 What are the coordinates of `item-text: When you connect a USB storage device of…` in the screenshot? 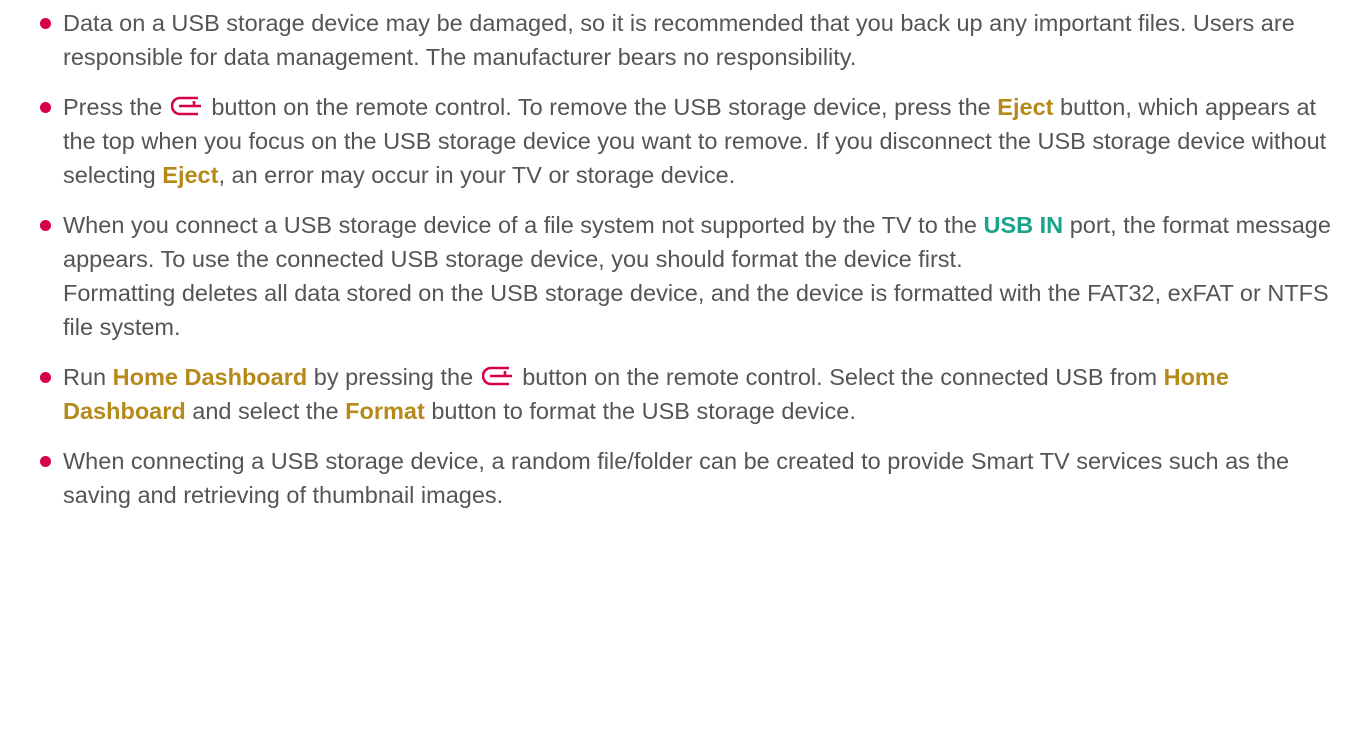 It's located at (520, 225).